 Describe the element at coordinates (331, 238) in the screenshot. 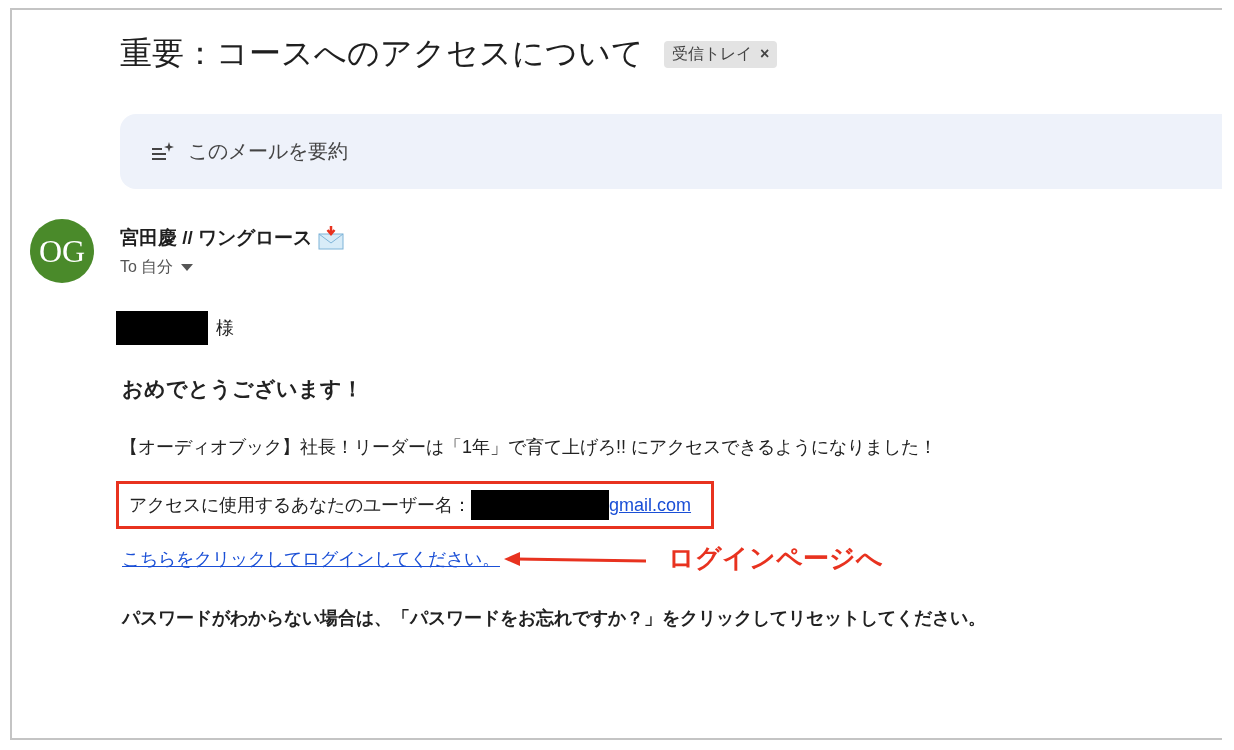

I see `envelope-icon` at that location.